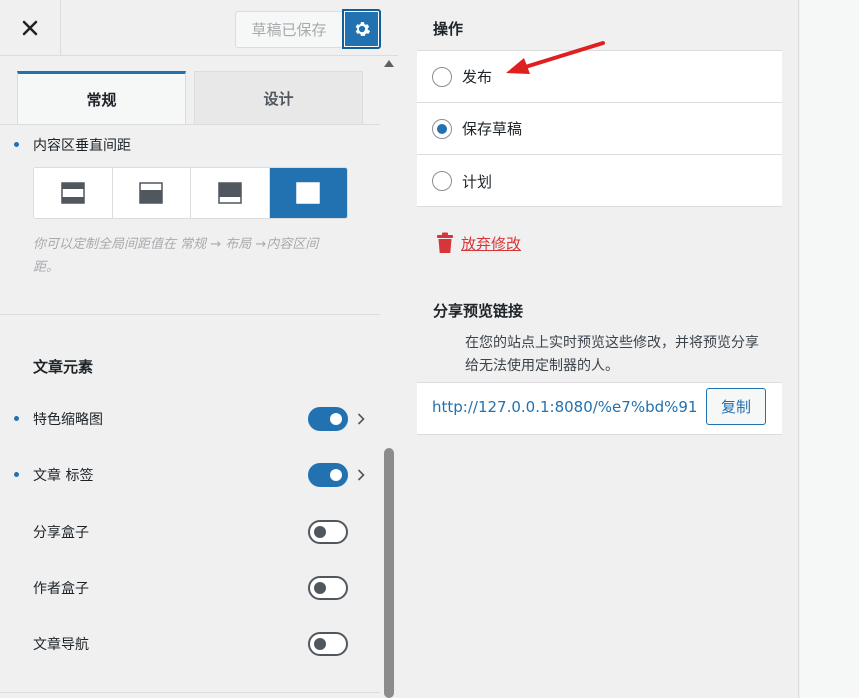 The height and width of the screenshot is (698, 859). What do you see at coordinates (61, 645) in the screenshot?
I see `post-element-label: 文章导航` at bounding box center [61, 645].